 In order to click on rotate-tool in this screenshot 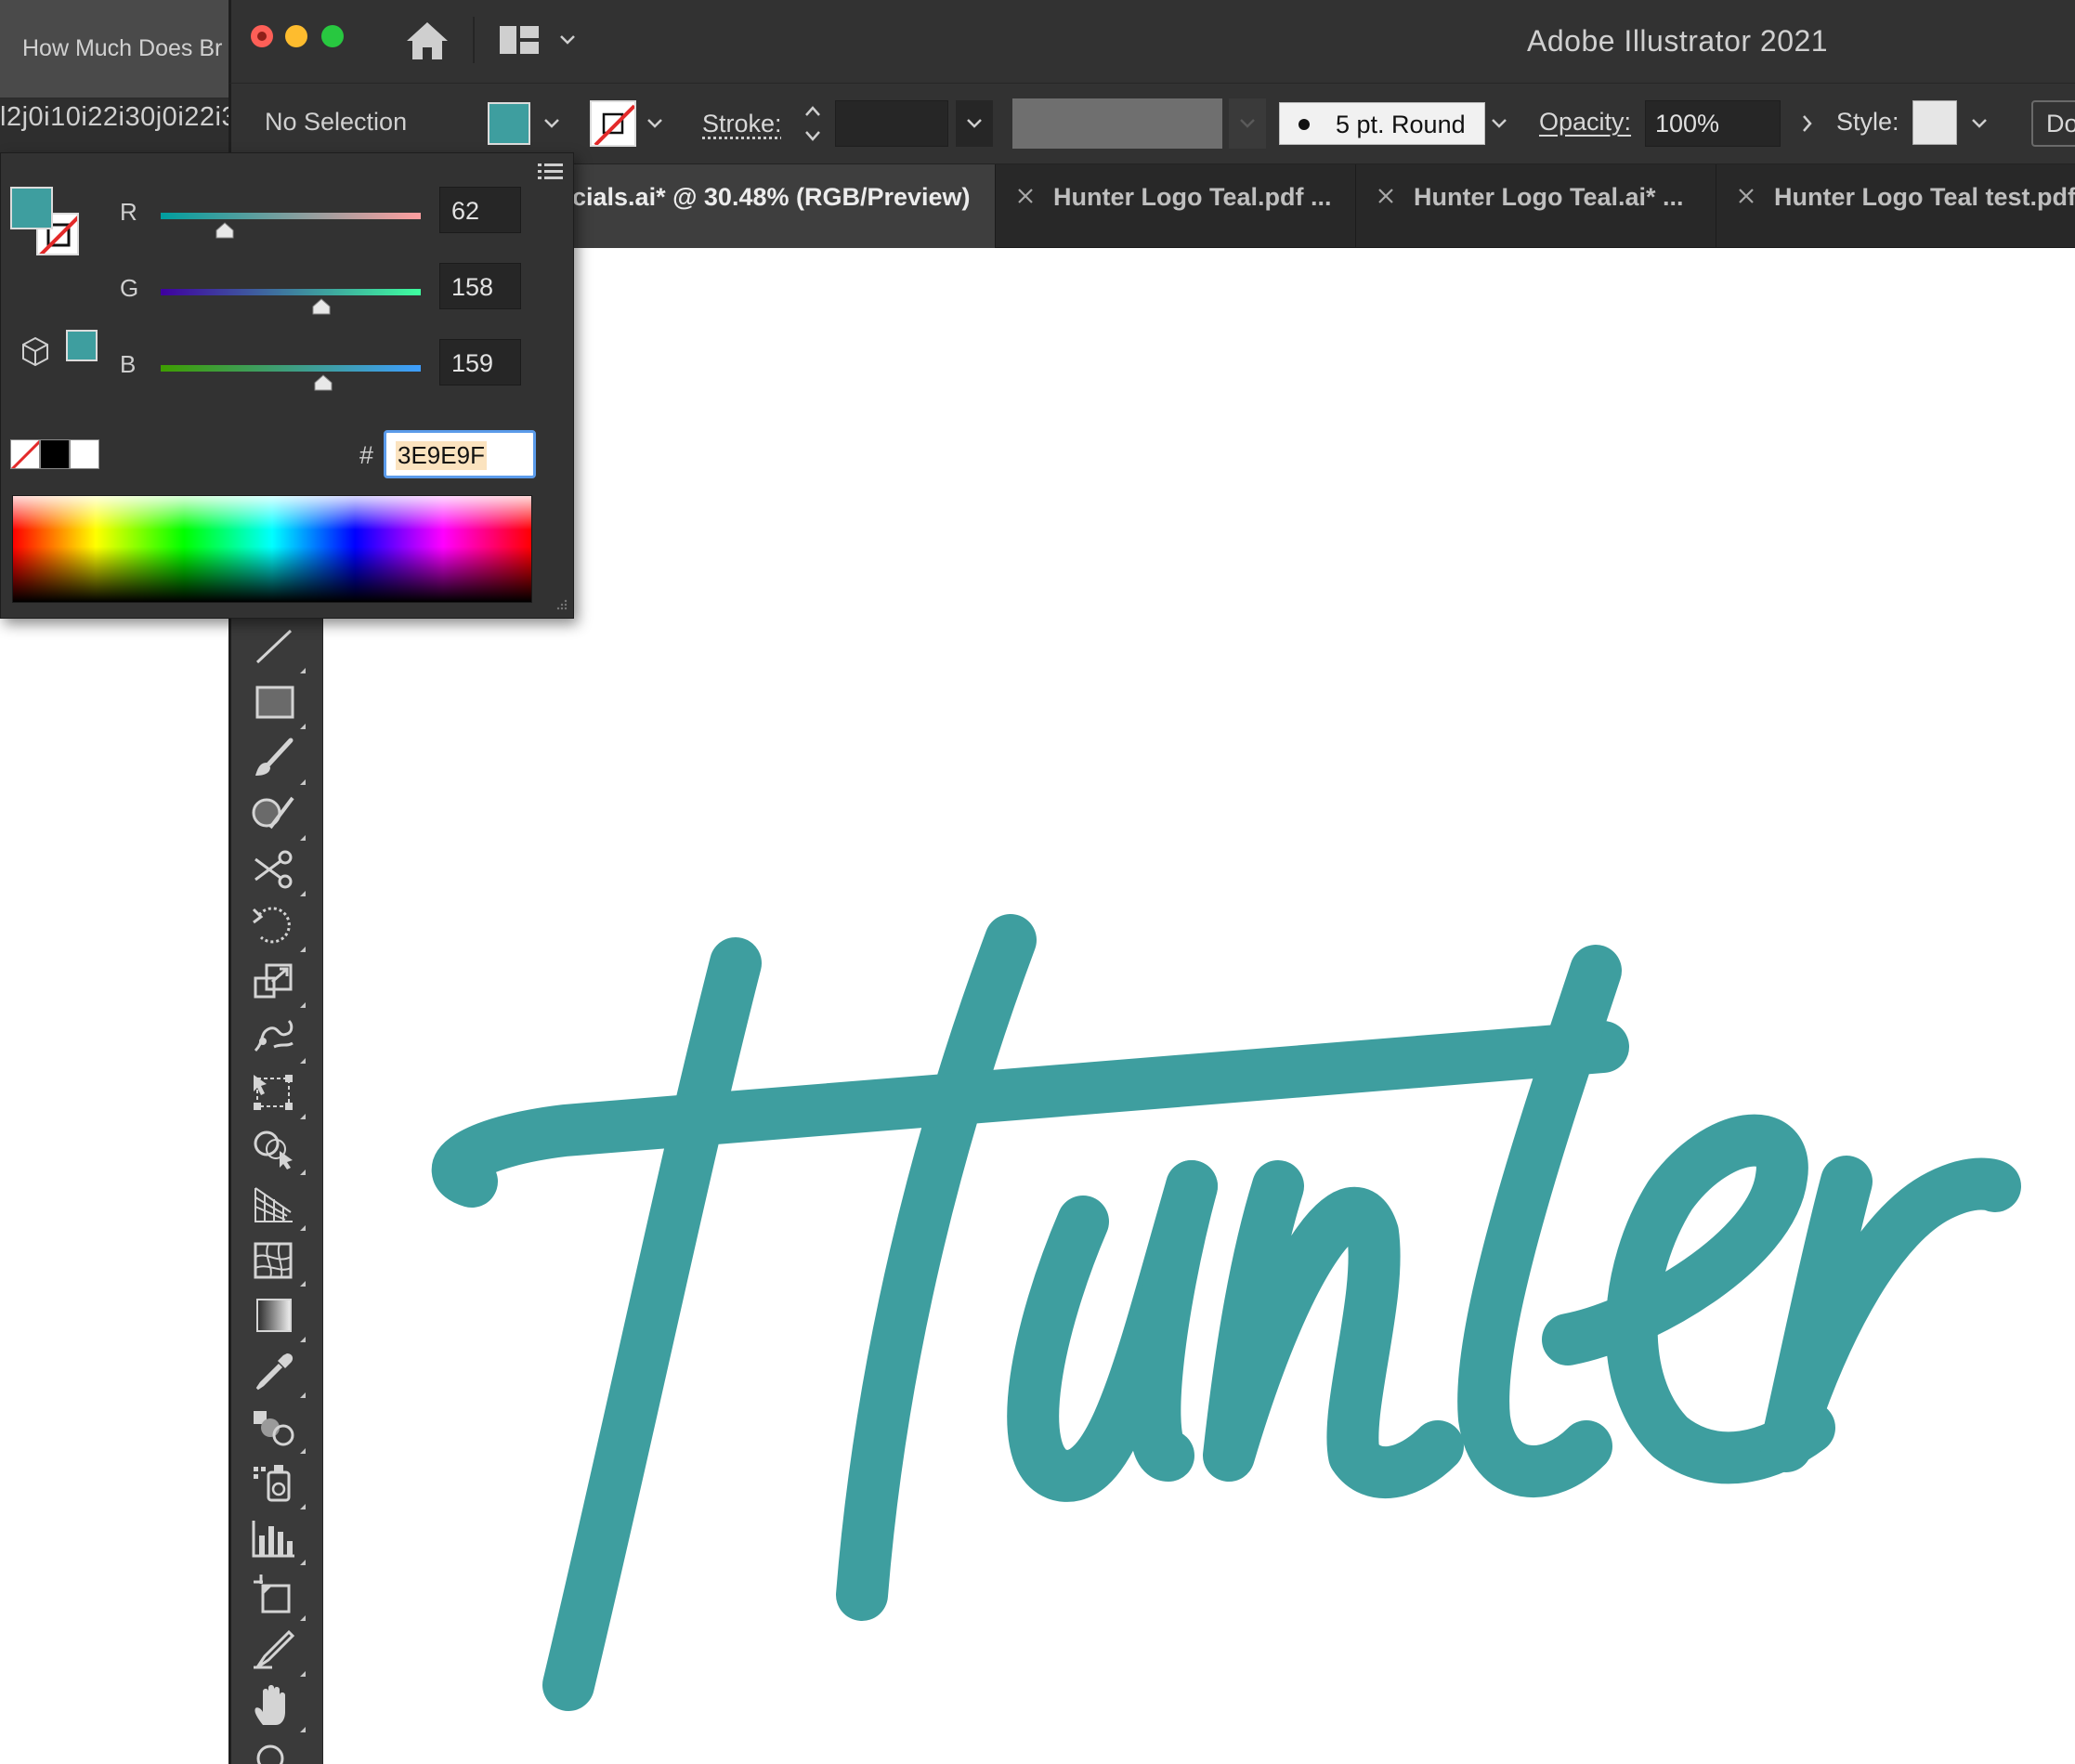, I will do `click(279, 928)`.